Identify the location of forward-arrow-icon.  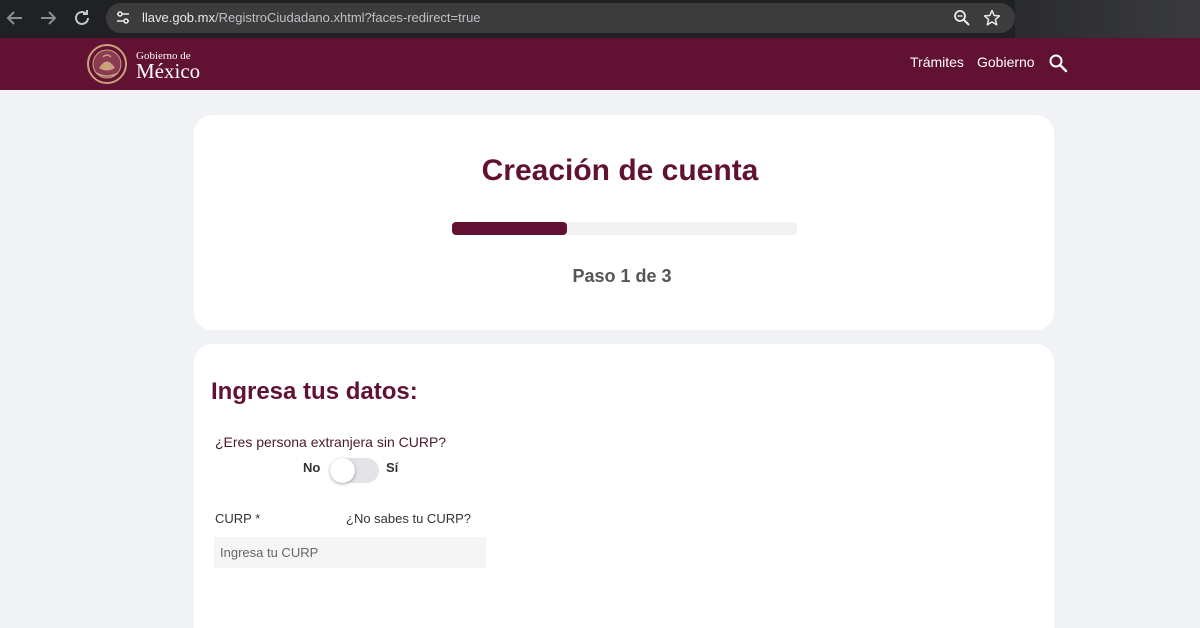
(48, 18).